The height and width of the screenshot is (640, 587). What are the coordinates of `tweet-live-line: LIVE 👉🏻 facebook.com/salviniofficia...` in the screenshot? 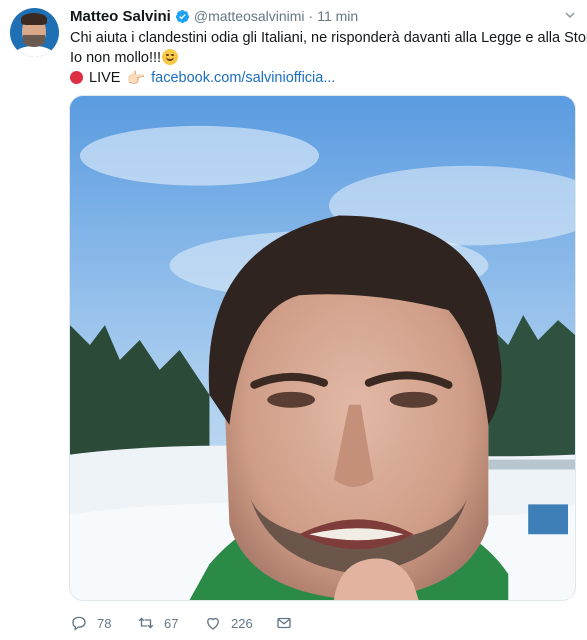 It's located at (325, 78).